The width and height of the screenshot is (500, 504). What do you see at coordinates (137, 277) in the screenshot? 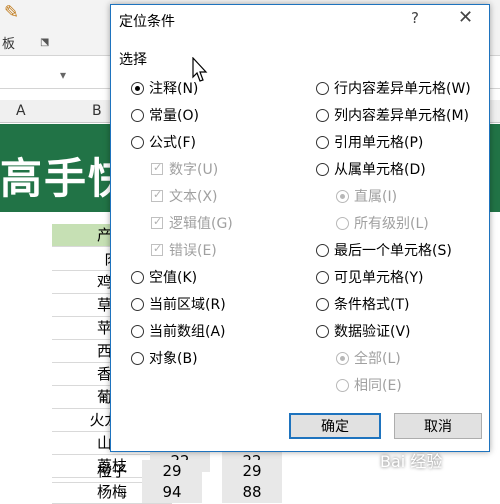
I see `radio-blanks` at bounding box center [137, 277].